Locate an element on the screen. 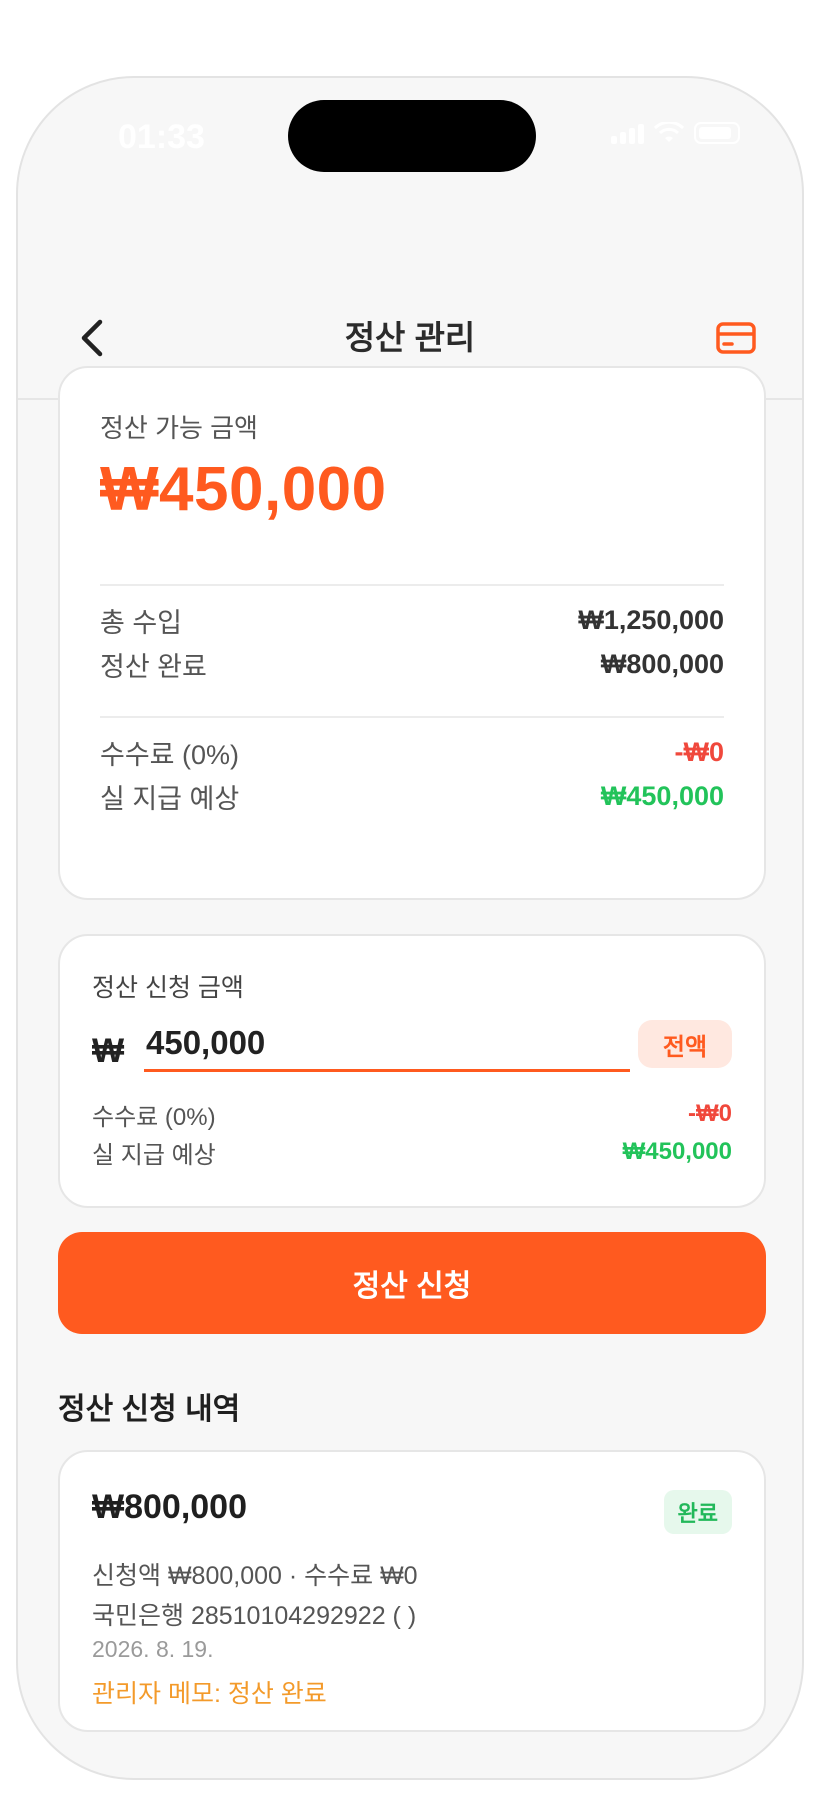  request-payout-value: ₩450,000 is located at coordinates (677, 1151).